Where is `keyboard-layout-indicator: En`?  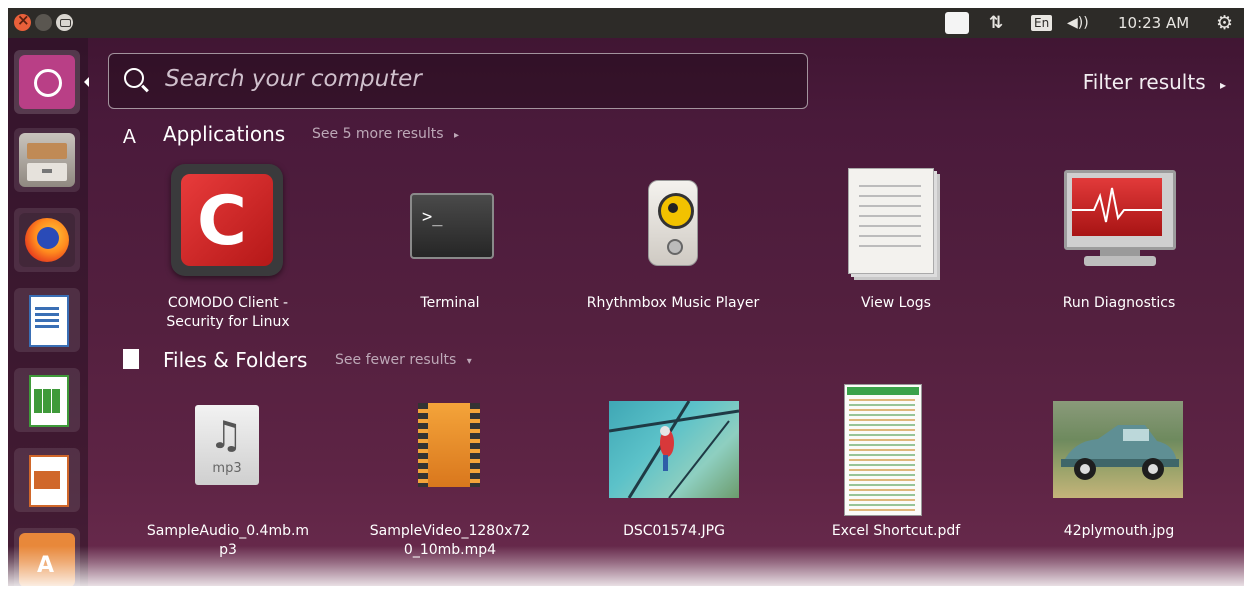 keyboard-layout-indicator: En is located at coordinates (1042, 23).